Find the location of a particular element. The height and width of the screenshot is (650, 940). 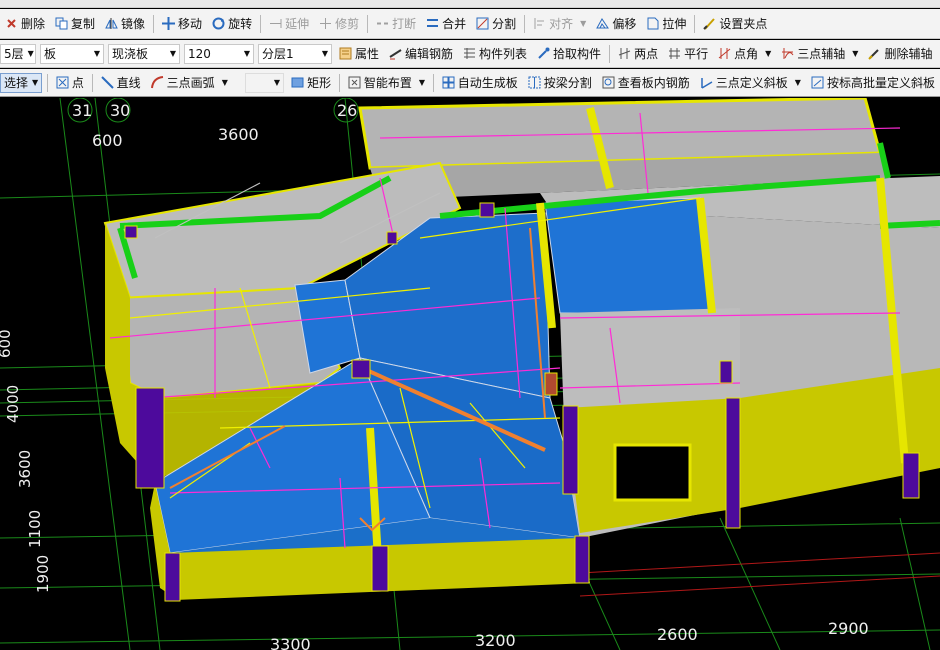

offset-button: 偏移 is located at coordinates (616, 24).